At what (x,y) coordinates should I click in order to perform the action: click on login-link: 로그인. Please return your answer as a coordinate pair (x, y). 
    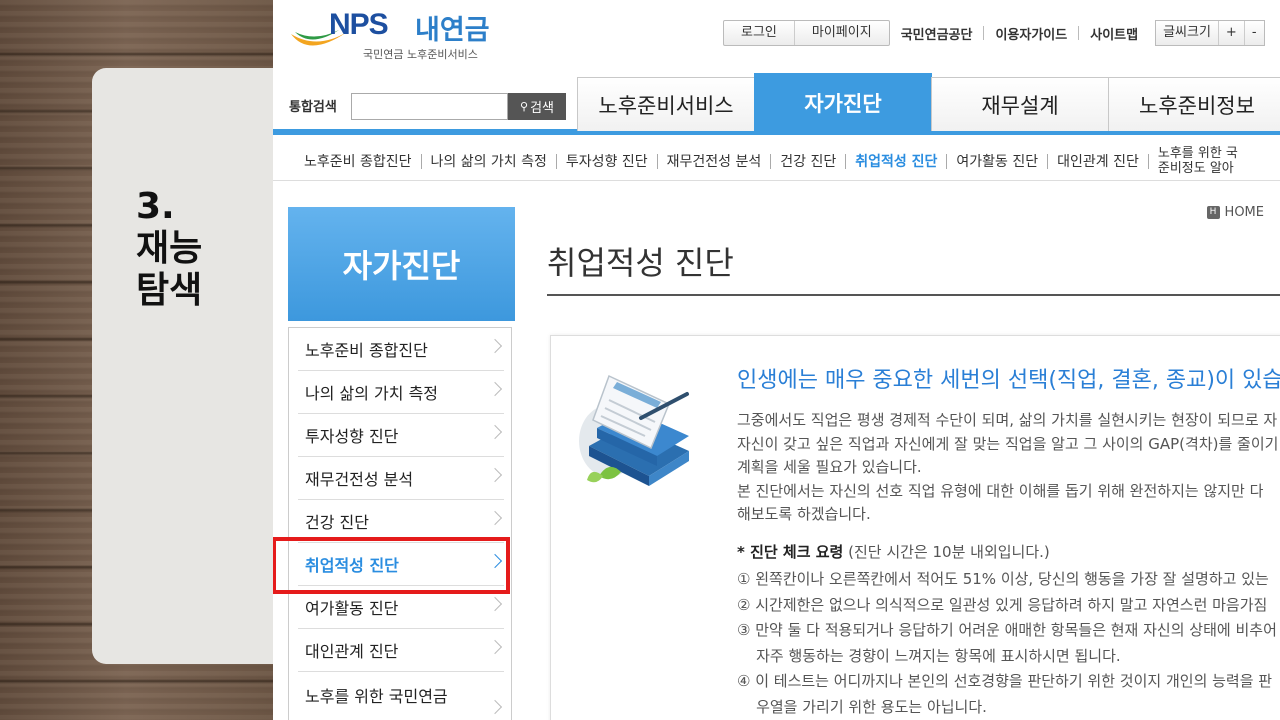
    Looking at the image, I should click on (759, 33).